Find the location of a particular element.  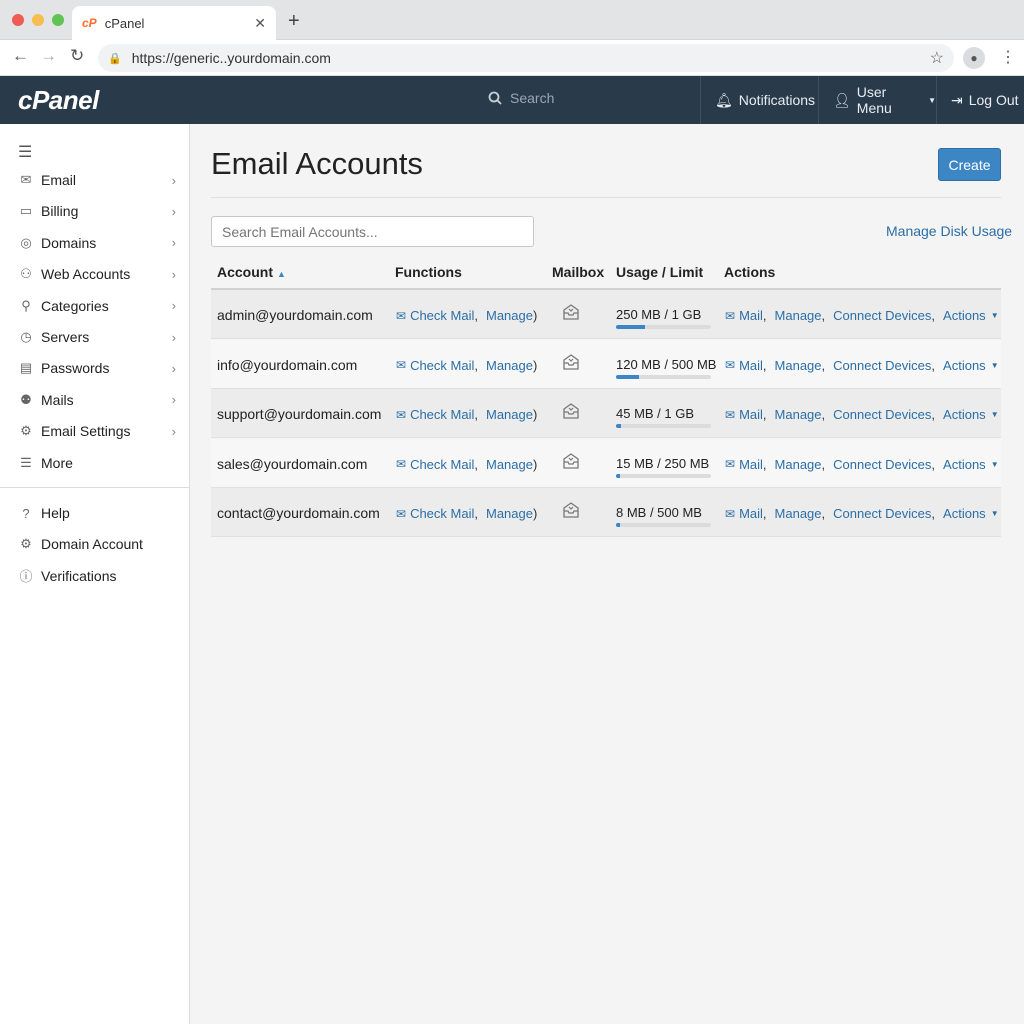

sidebar-item-servers: ◷ Servers › is located at coordinates (95, 337).